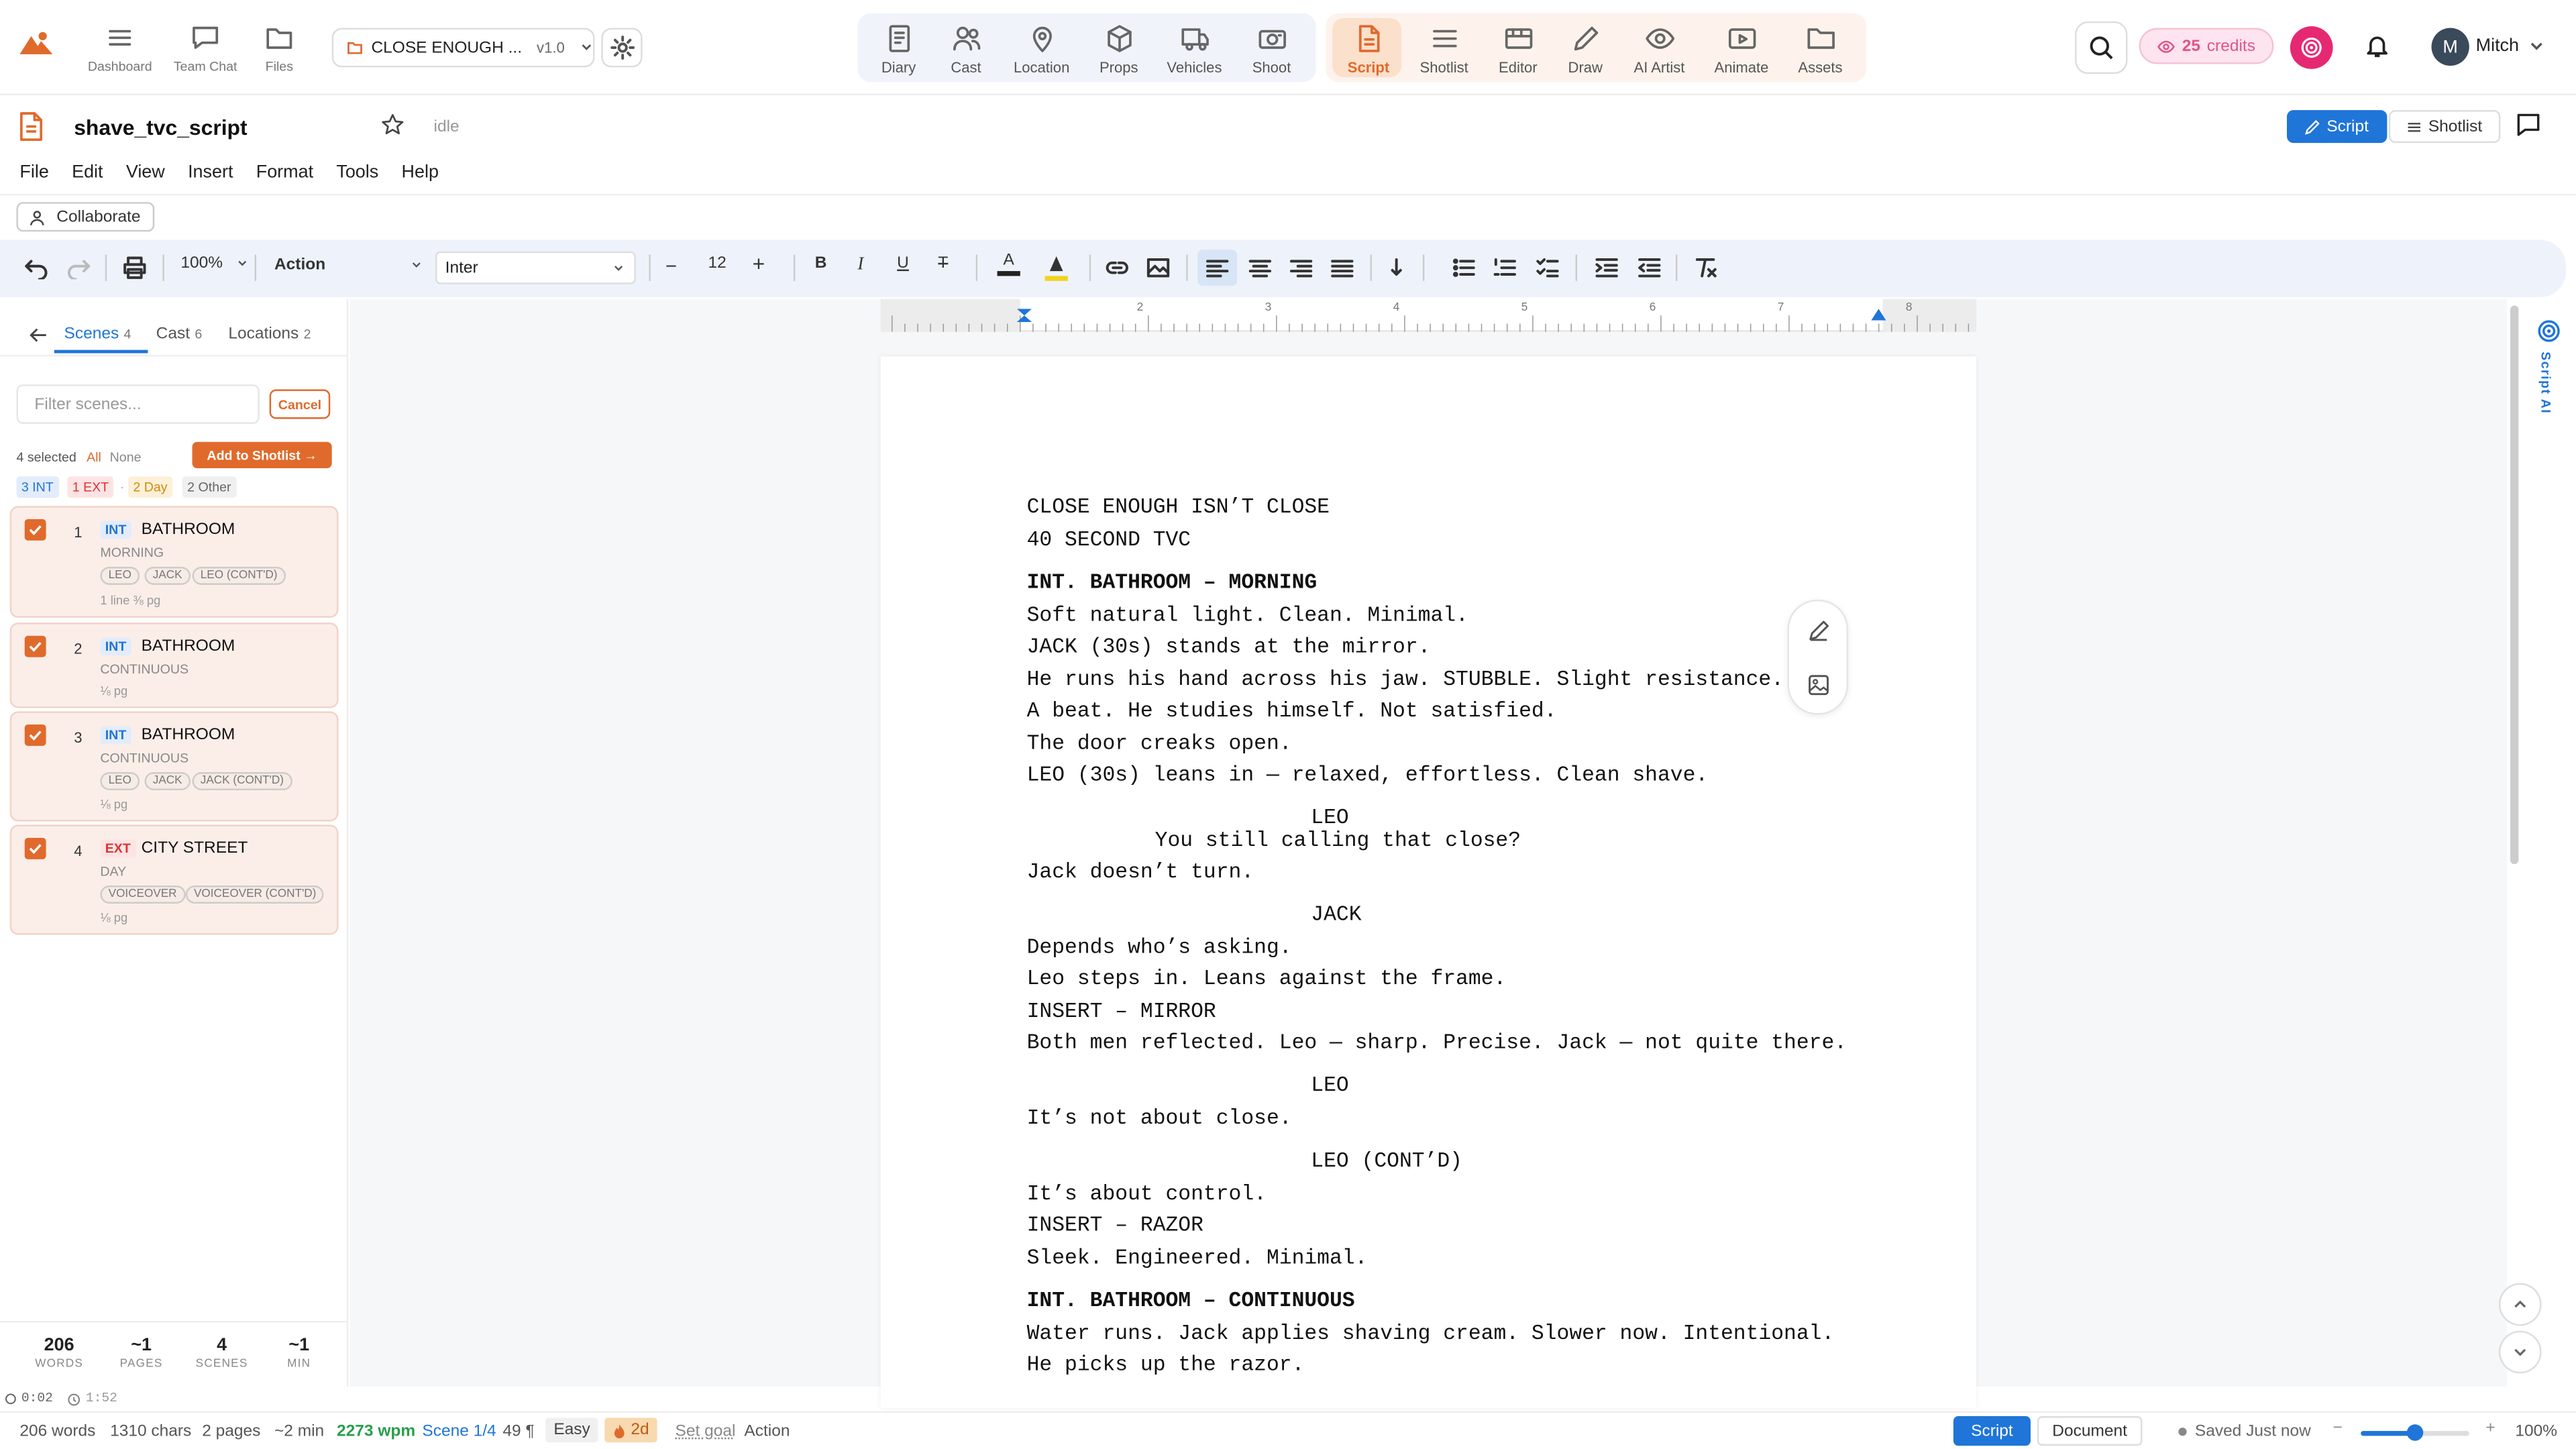  What do you see at coordinates (717, 264) in the screenshot?
I see `font-size-value: 12` at bounding box center [717, 264].